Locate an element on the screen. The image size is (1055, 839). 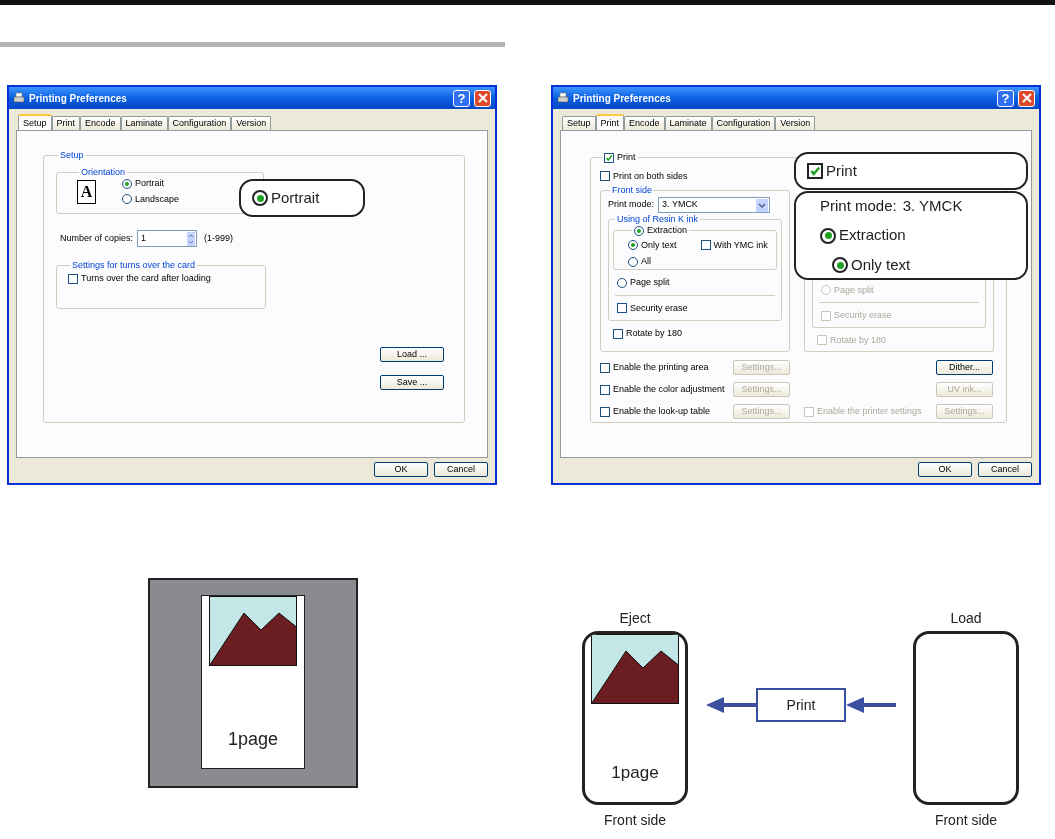
dropdown: 3. YMCK is located at coordinates (714, 205).